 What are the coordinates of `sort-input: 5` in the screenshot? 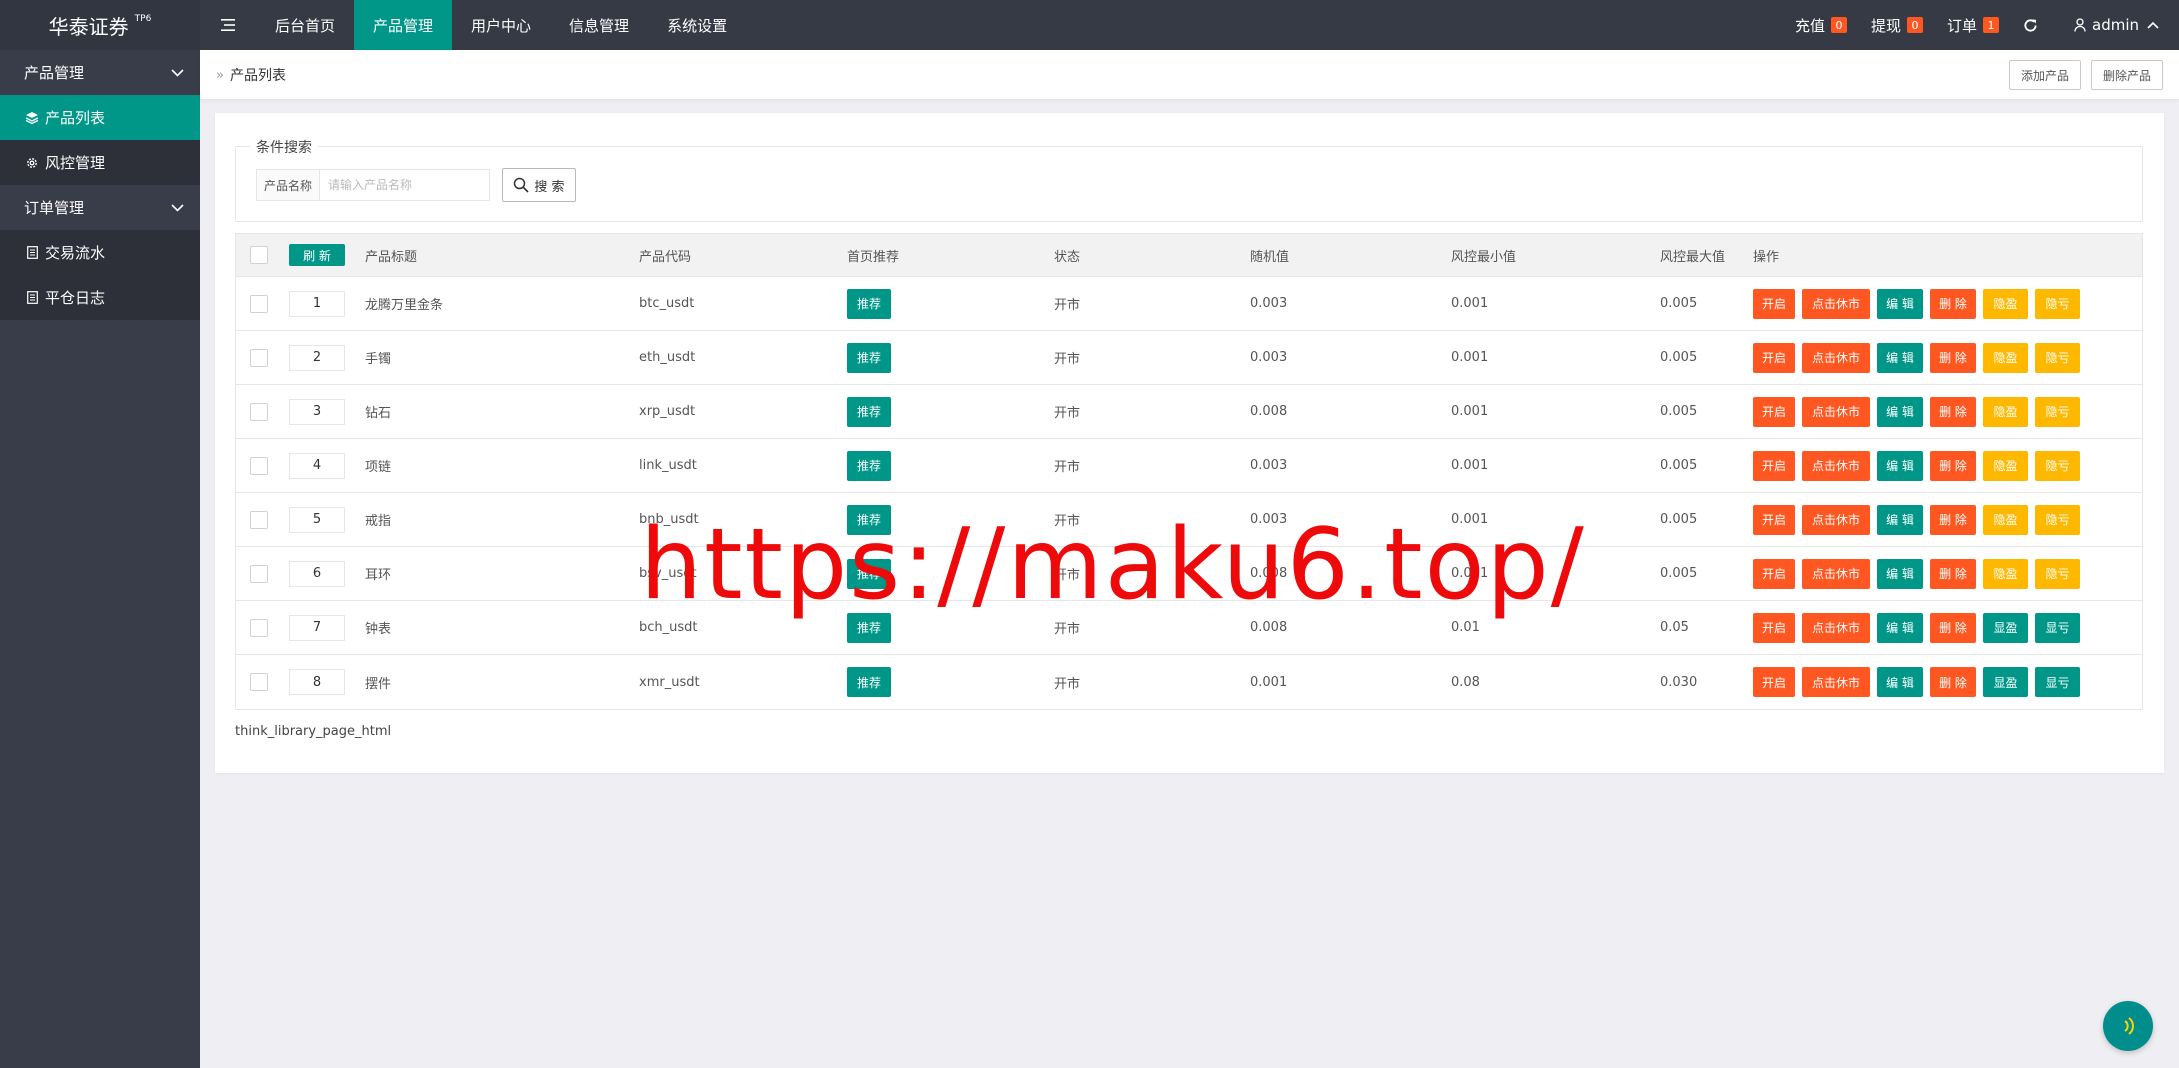 It's located at (317, 519).